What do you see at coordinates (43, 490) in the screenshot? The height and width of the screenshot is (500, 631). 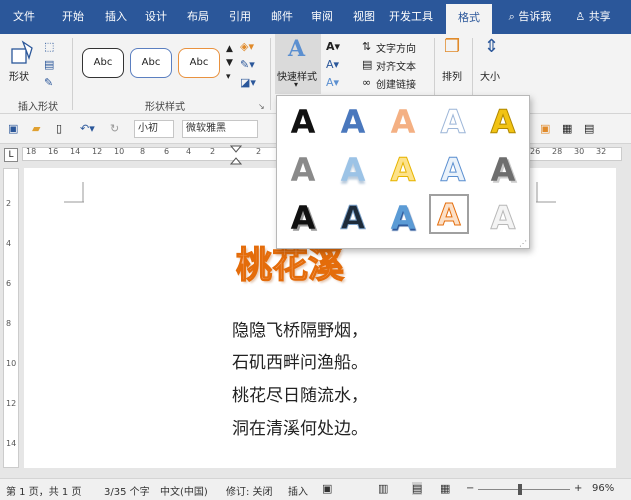 I see `page-count: 第 1 页，共 1 页` at bounding box center [43, 490].